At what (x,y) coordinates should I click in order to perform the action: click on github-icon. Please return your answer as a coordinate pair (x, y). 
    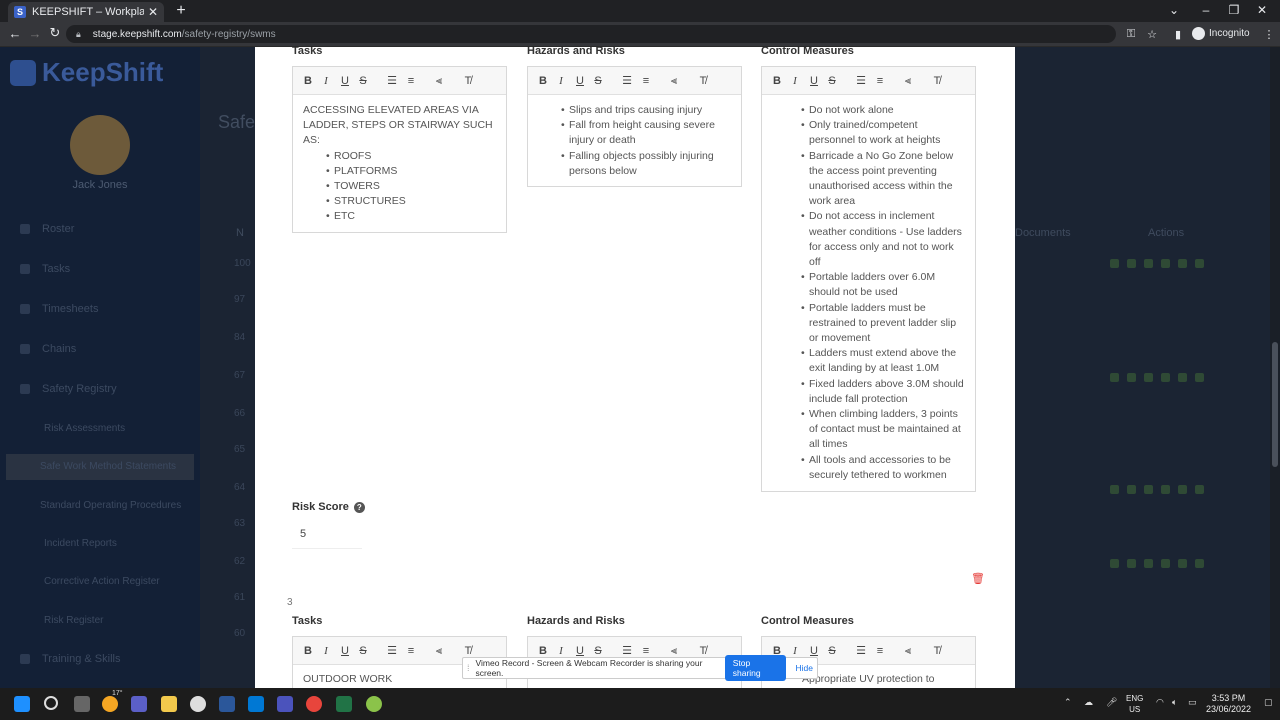
    Looking at the image, I should click on (198, 704).